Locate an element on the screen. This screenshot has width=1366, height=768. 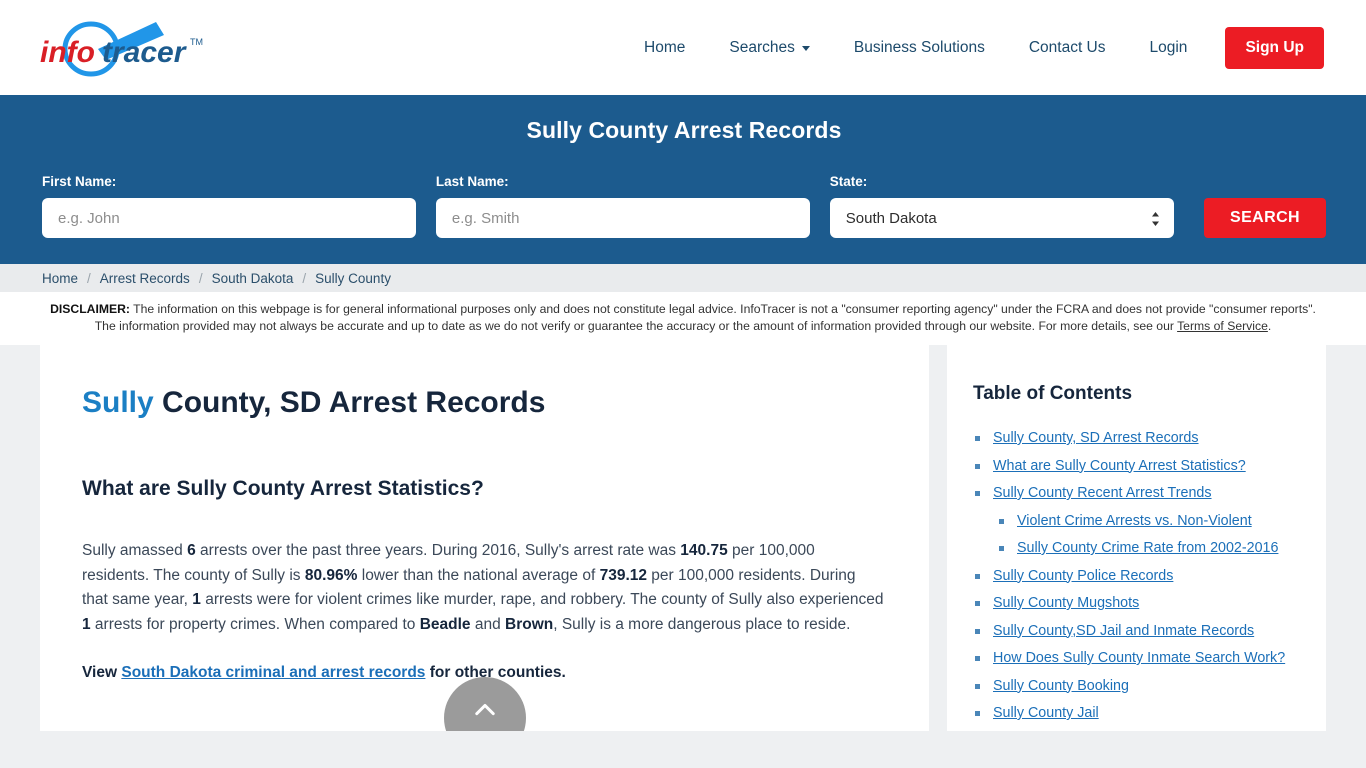
stat-national-average: 739.12 is located at coordinates (623, 575).